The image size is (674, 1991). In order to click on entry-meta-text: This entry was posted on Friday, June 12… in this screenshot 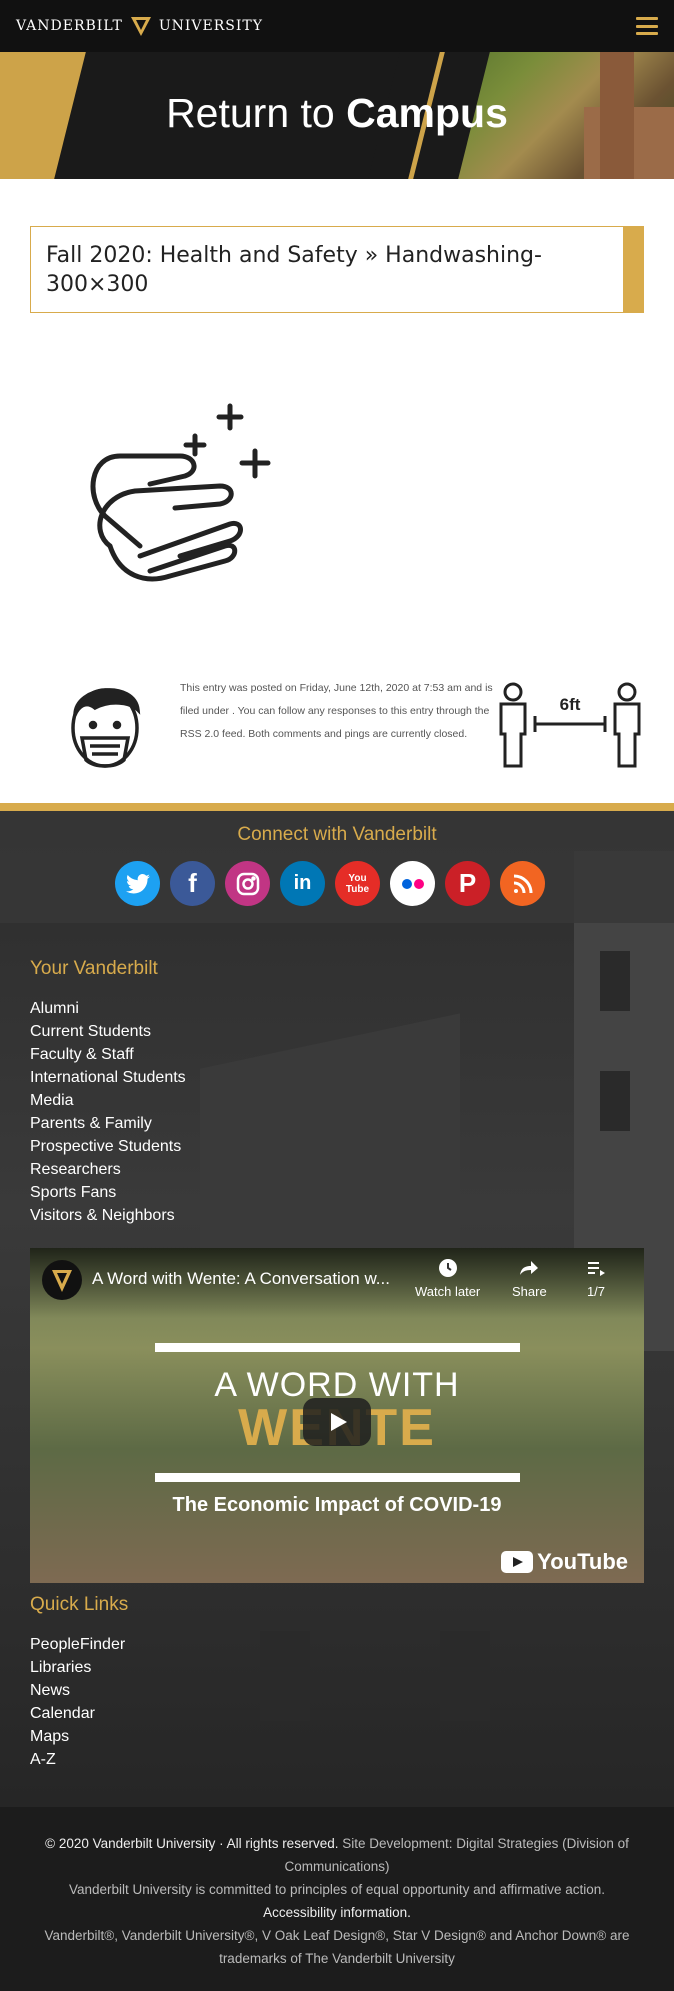, I will do `click(336, 711)`.